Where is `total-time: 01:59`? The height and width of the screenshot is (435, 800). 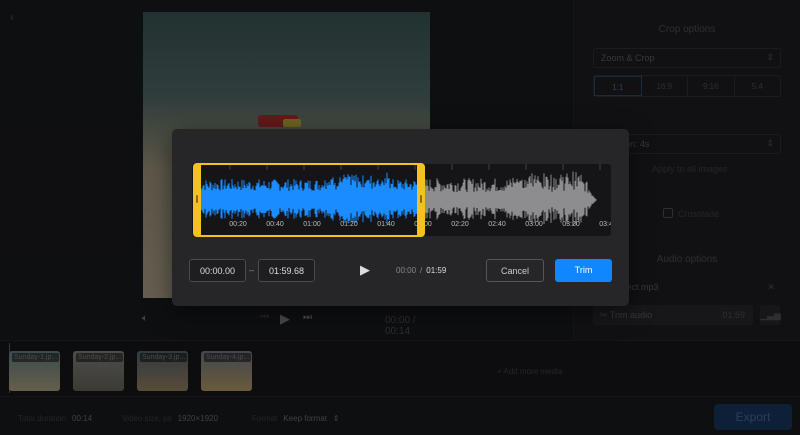
total-time: 01:59 is located at coordinates (436, 270).